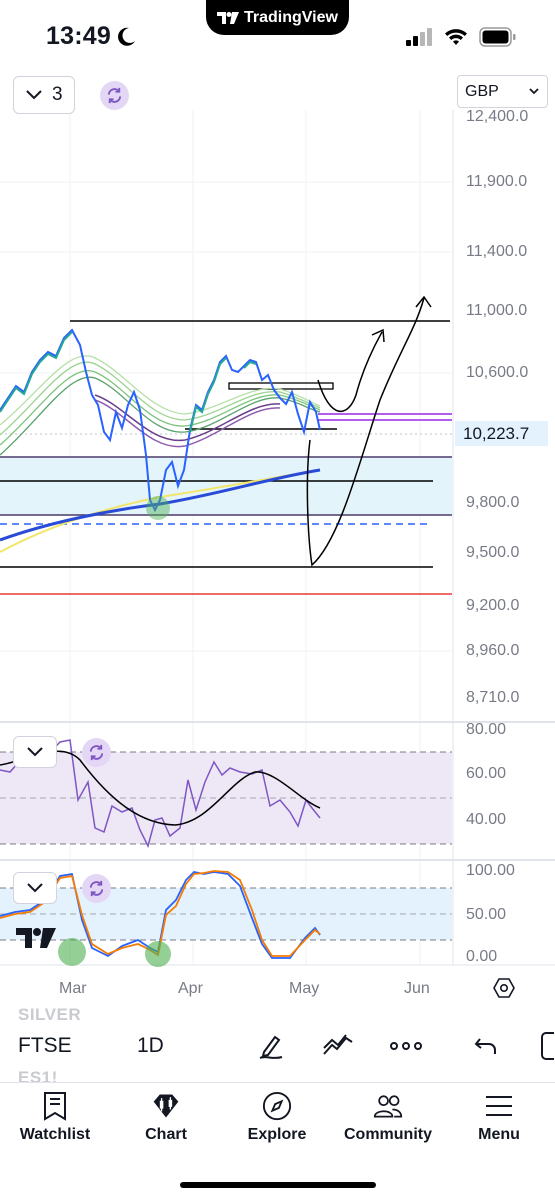 This screenshot has width=555, height=1200. I want to click on stoch-pane-collapse-button, so click(35, 888).